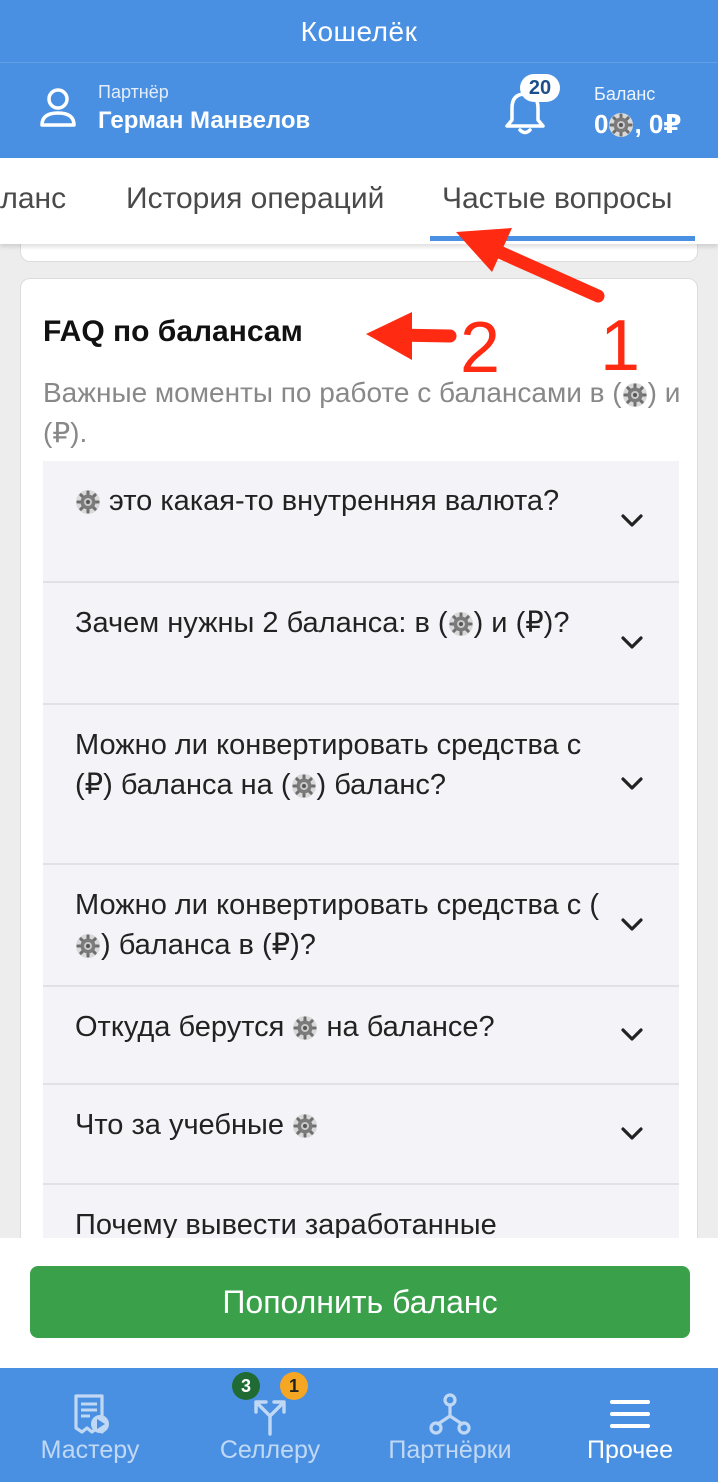 Image resolution: width=718 pixels, height=1482 pixels. I want to click on balance-value: 0 , 0₽, so click(637, 124).